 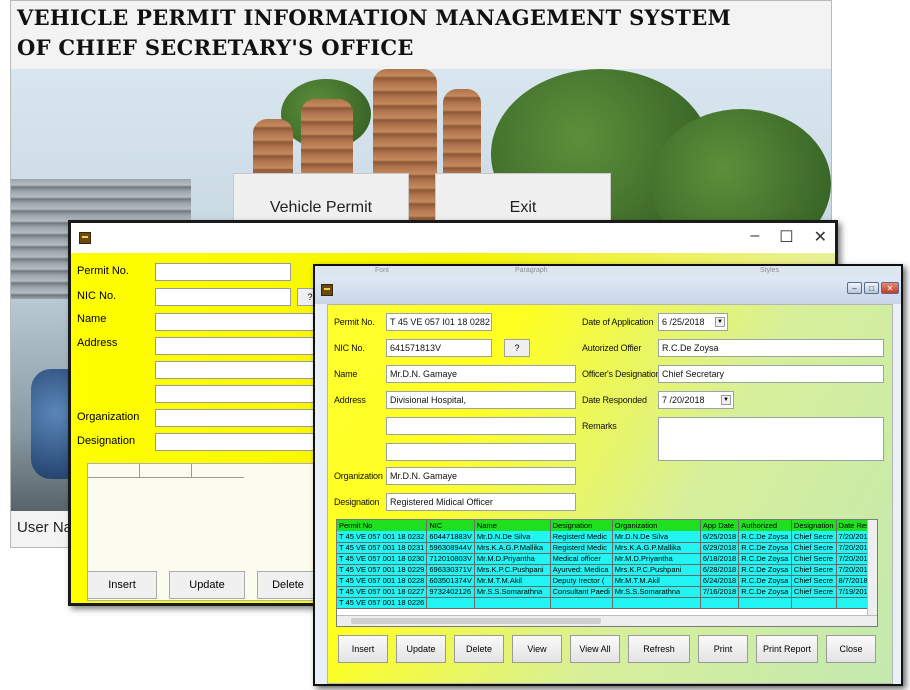 What do you see at coordinates (581, 581) in the screenshot?
I see `table-cell: Deputy Irector (` at bounding box center [581, 581].